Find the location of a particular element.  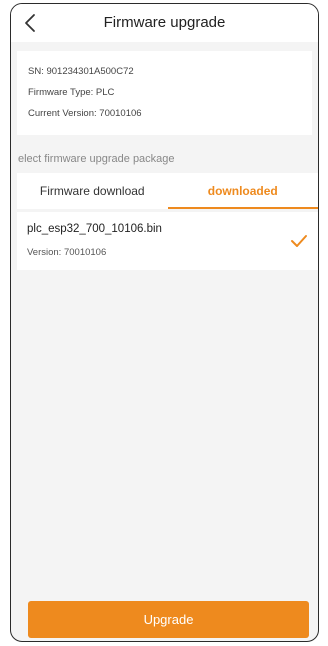

package-tabs: Firmware download downloaded is located at coordinates (167, 191).